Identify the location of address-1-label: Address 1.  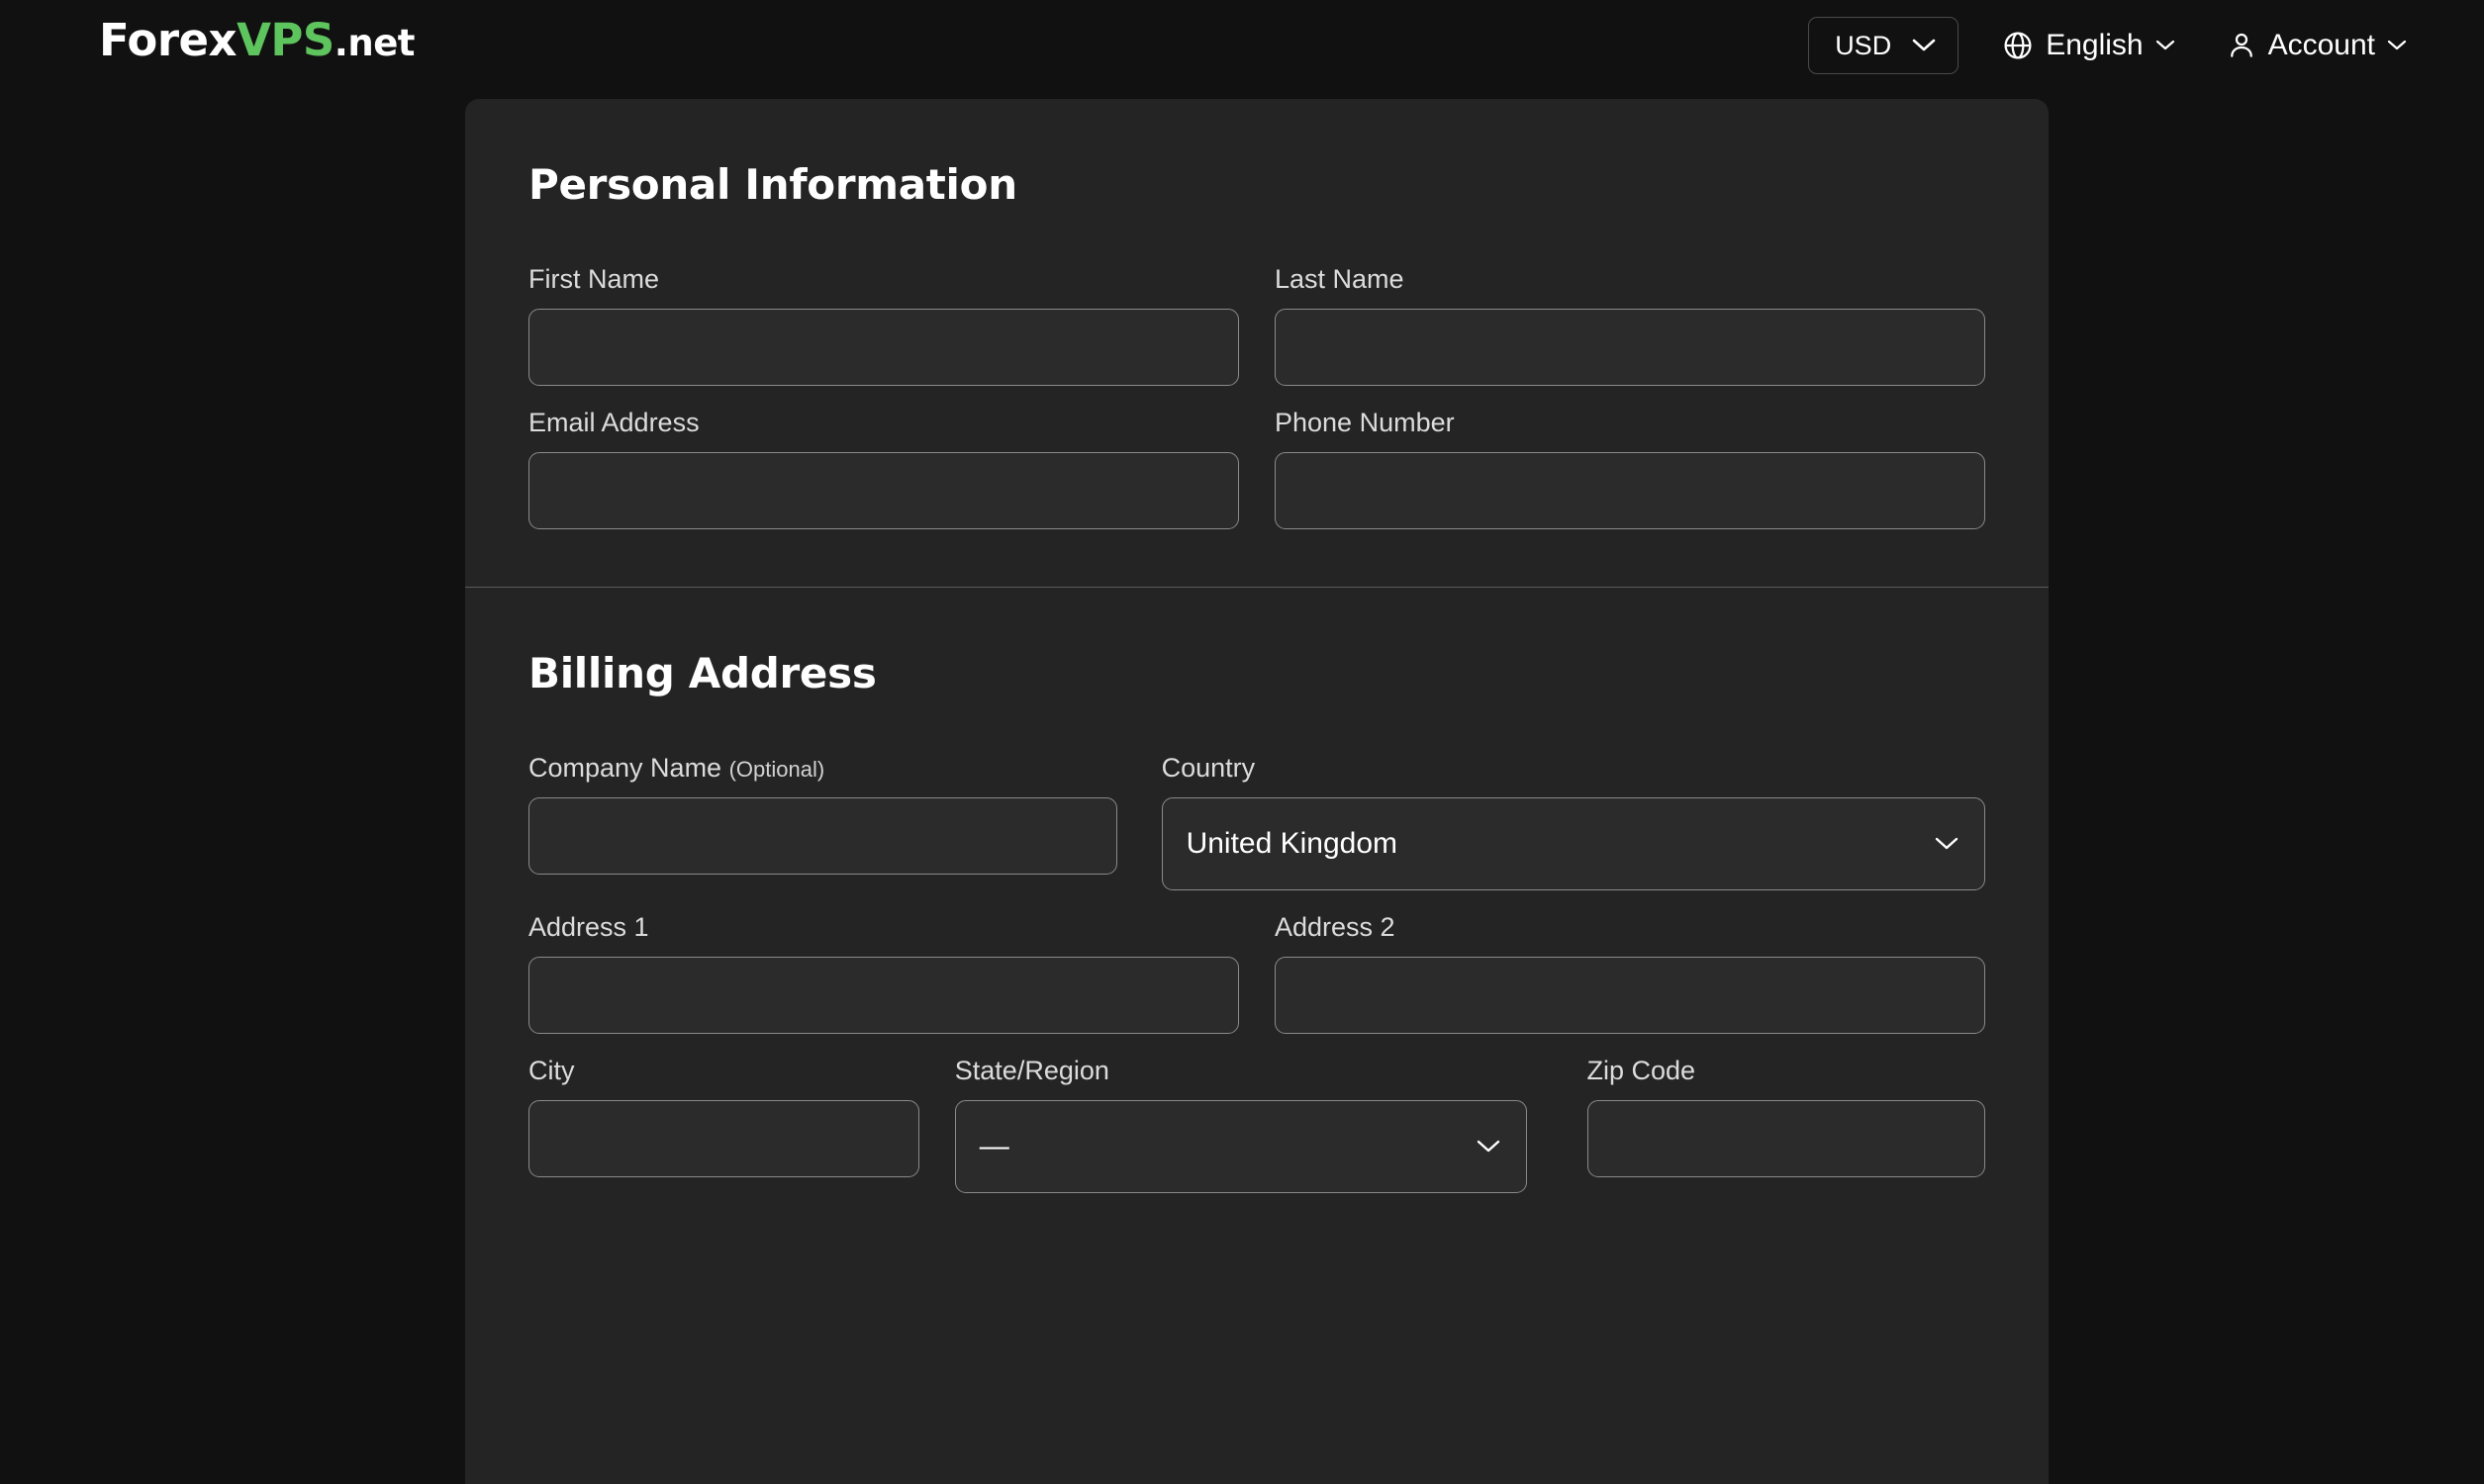
(588, 927).